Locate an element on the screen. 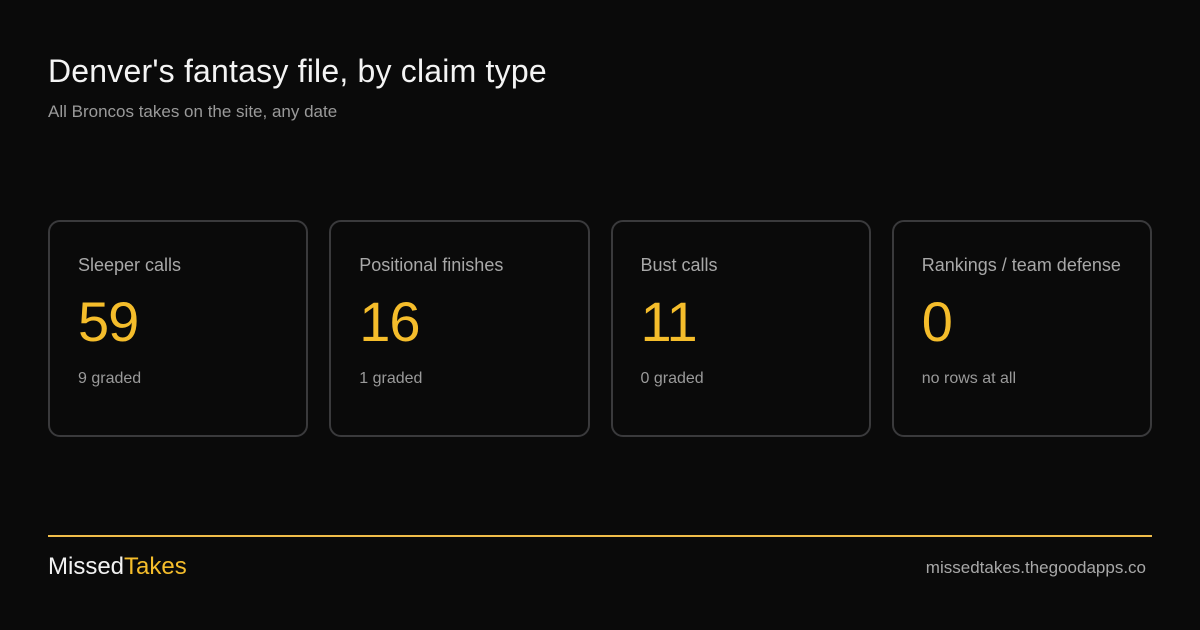  stat-card-value: 59 is located at coordinates (108, 321).